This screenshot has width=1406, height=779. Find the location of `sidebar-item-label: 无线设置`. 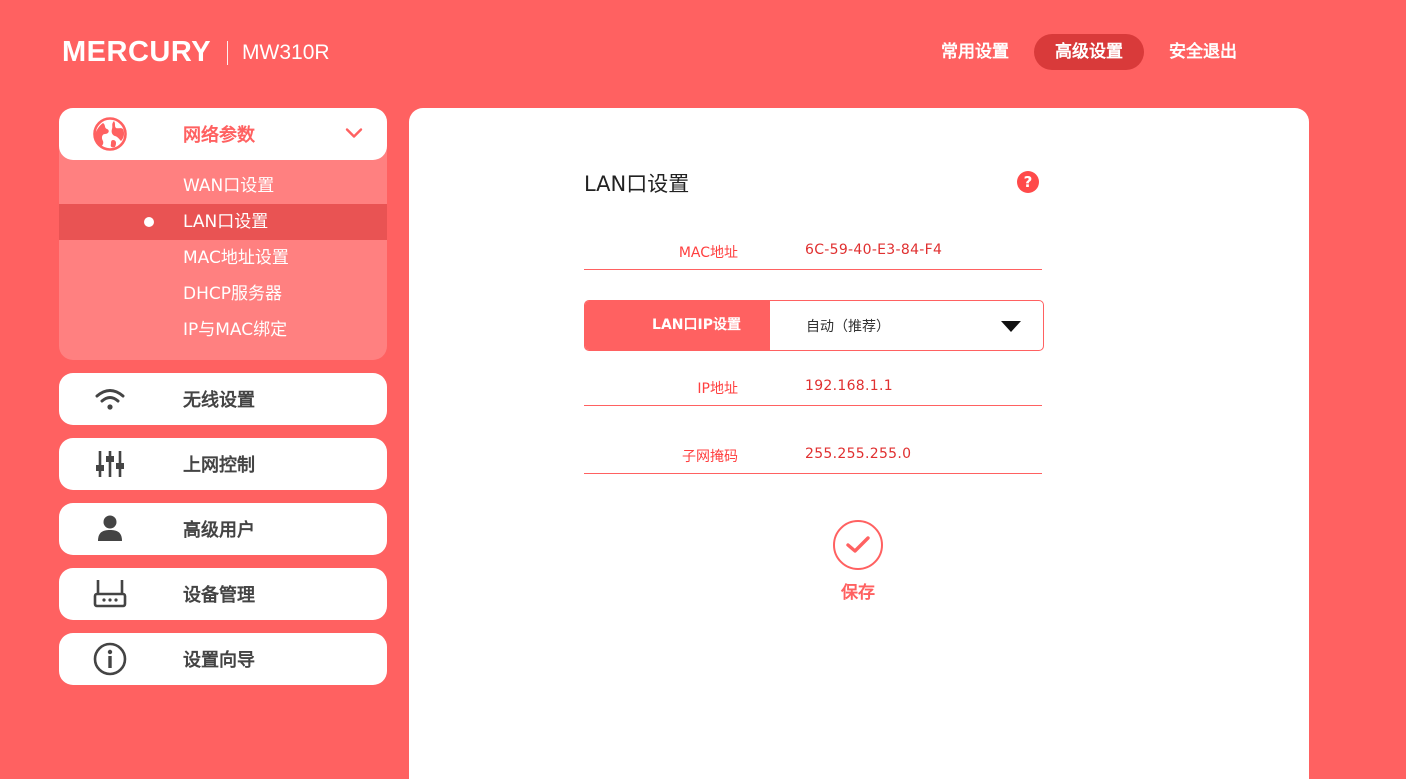

sidebar-item-label: 无线设置 is located at coordinates (219, 400).